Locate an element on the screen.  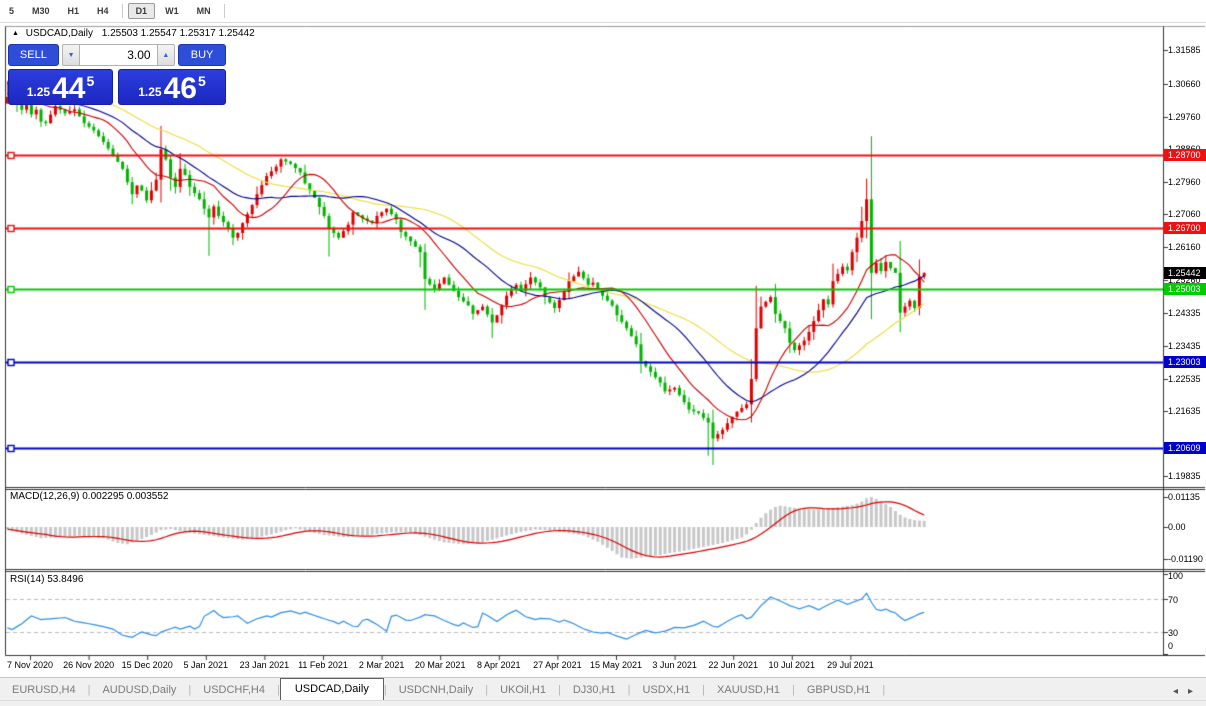
price-axis-tick: 1.23435 is located at coordinates (1184, 345).